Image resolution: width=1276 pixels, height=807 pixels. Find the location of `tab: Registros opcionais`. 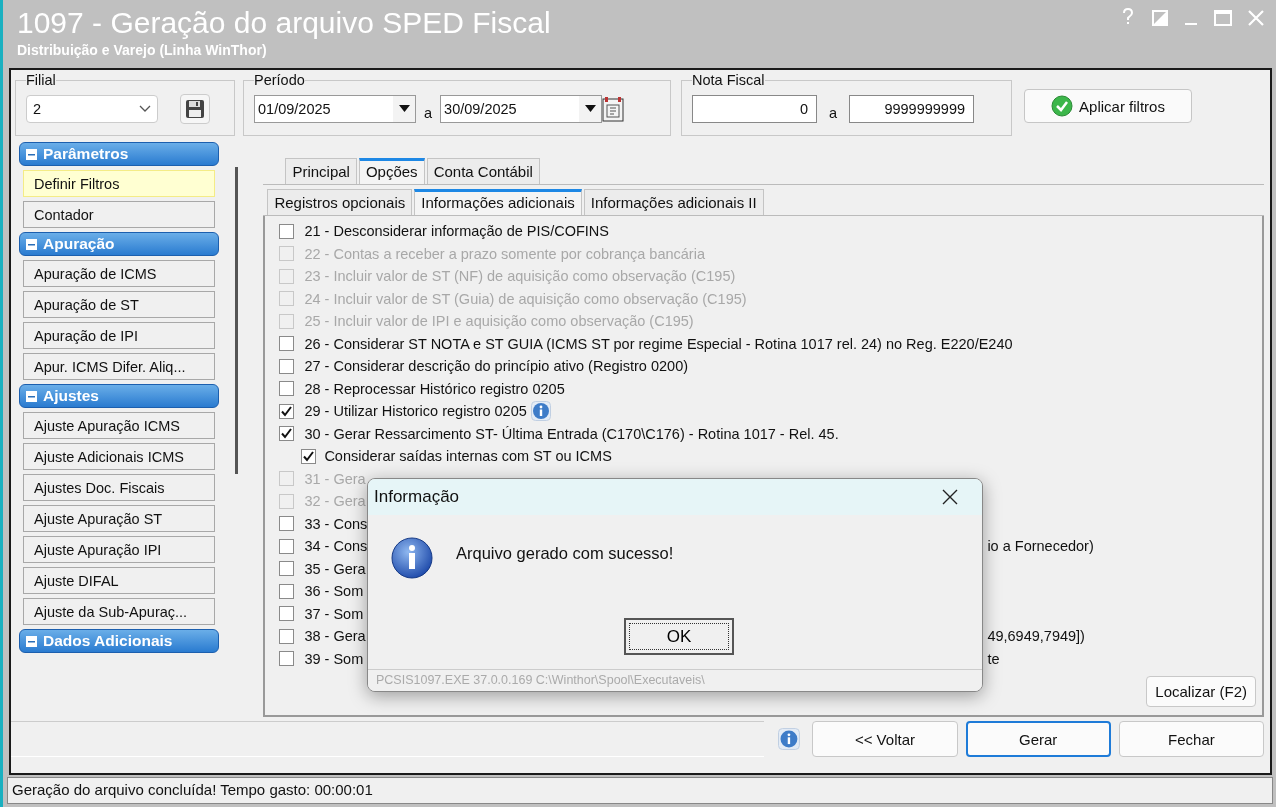

tab: Registros opcionais is located at coordinates (340, 202).